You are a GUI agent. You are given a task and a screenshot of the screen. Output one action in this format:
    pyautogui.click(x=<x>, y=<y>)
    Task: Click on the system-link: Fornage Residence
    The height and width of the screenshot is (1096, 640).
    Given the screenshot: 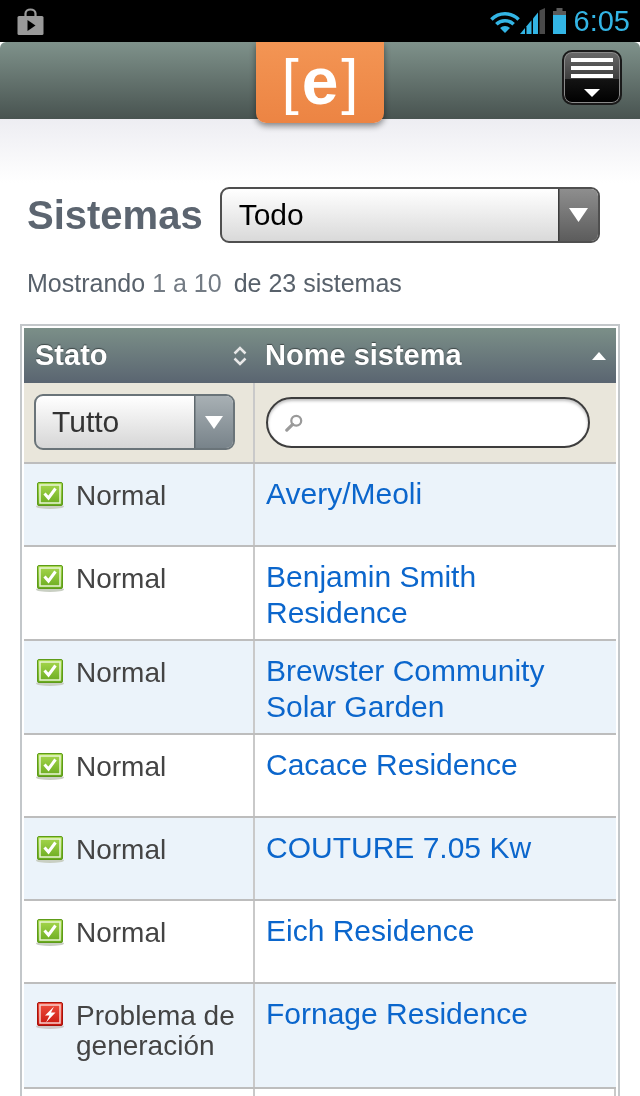 What is the action you would take?
    pyautogui.click(x=397, y=1014)
    